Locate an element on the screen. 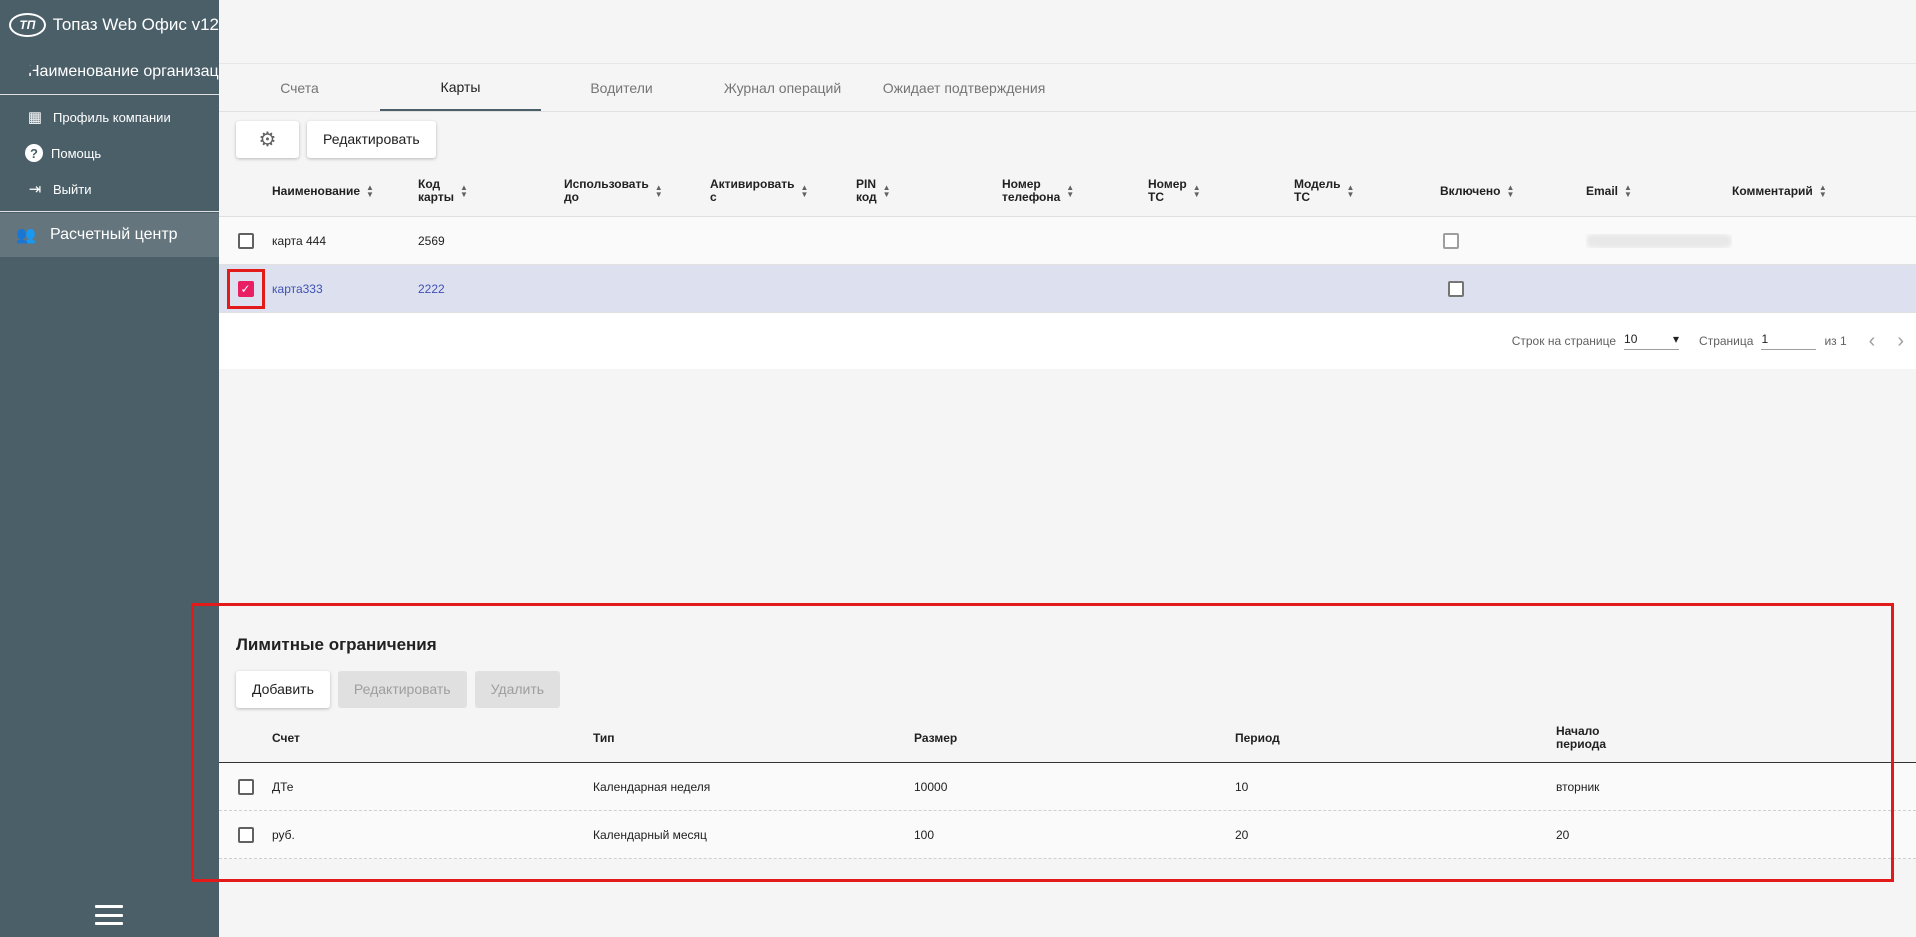 The width and height of the screenshot is (1916, 937). highlight-box: ✓ is located at coordinates (245, 288).